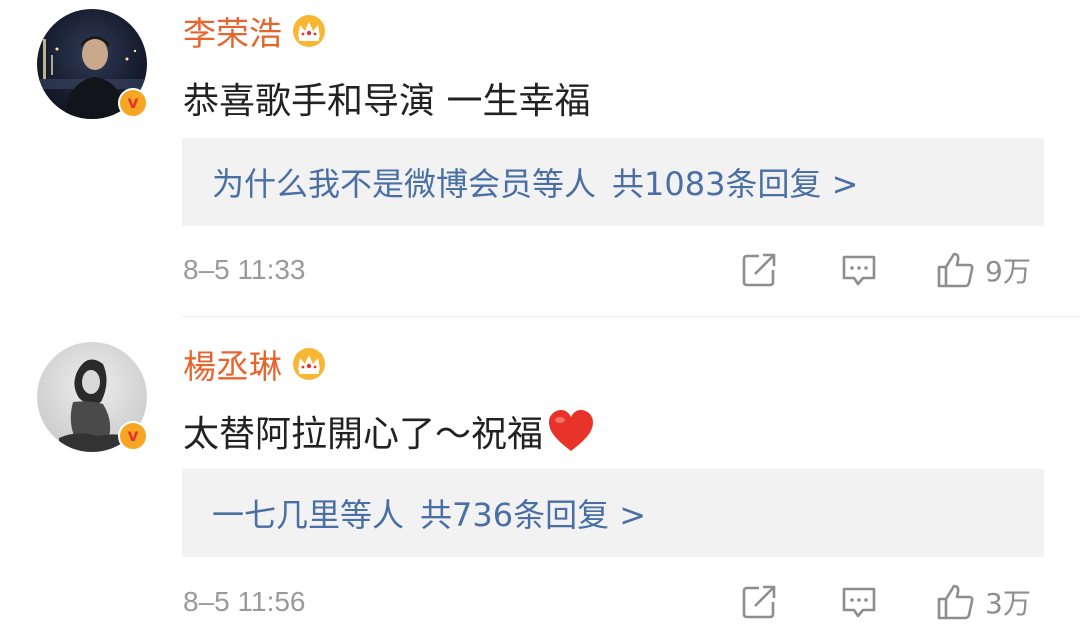 The image size is (1080, 639). I want to click on like-button: 9万, so click(983, 270).